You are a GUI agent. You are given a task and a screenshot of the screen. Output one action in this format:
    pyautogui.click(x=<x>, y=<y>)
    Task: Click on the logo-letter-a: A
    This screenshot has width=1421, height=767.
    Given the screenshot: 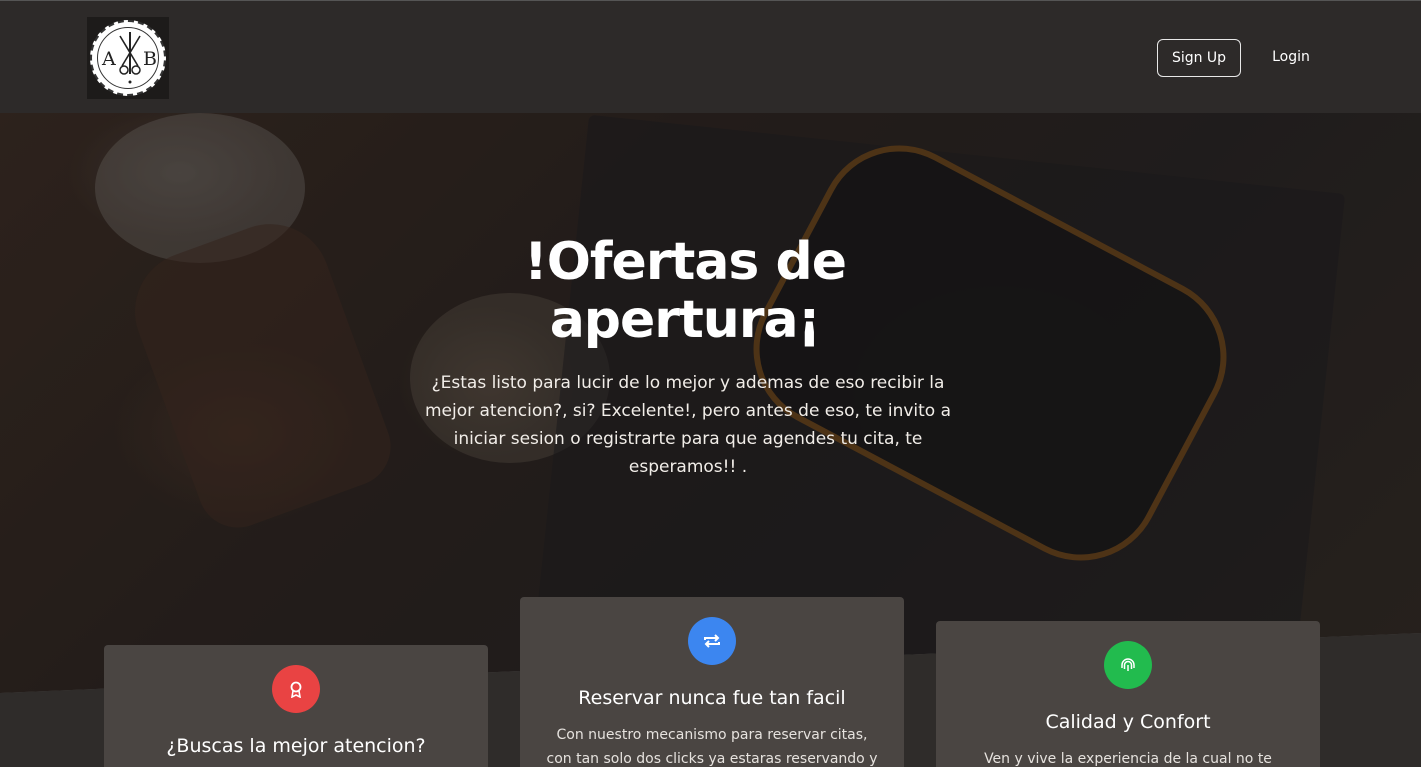 What is the action you would take?
    pyautogui.click(x=109, y=59)
    